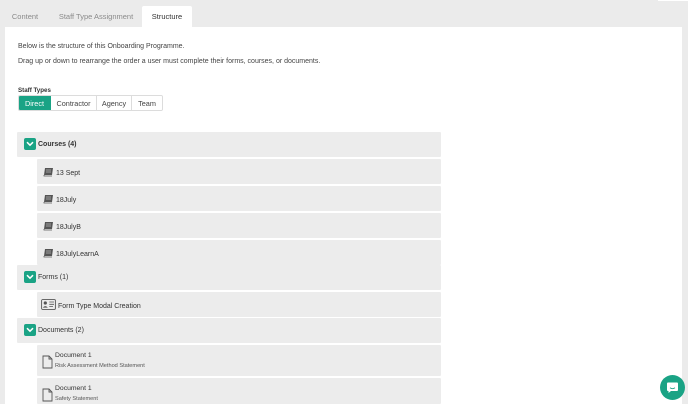 The image size is (688, 404). Describe the element at coordinates (239, 225) in the screenshot. I see `course-item: 18JulyB` at that location.